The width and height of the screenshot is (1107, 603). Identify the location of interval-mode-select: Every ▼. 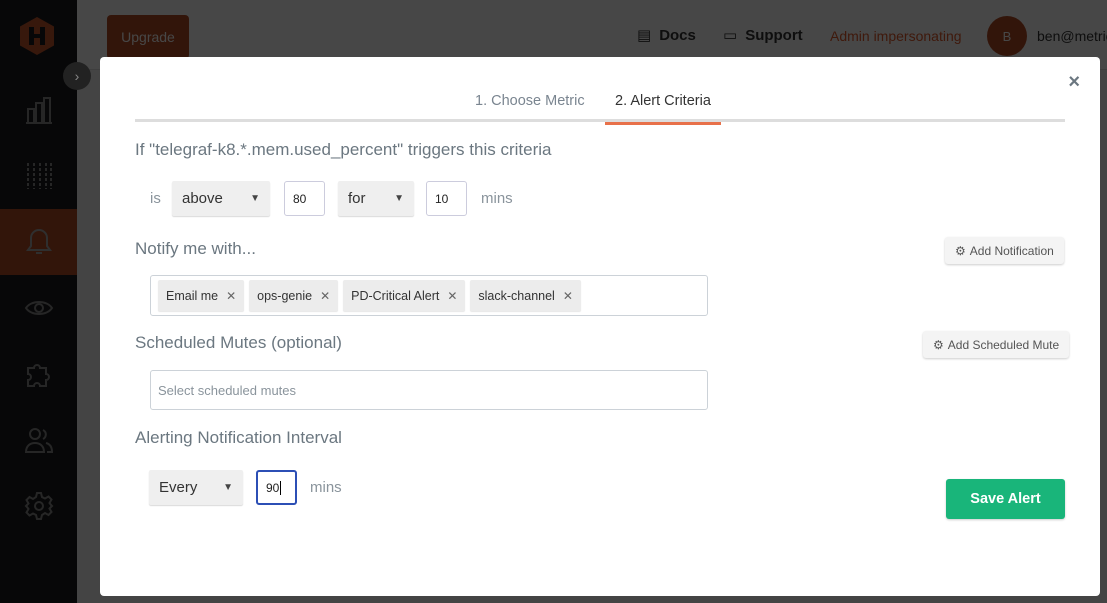
(196, 487).